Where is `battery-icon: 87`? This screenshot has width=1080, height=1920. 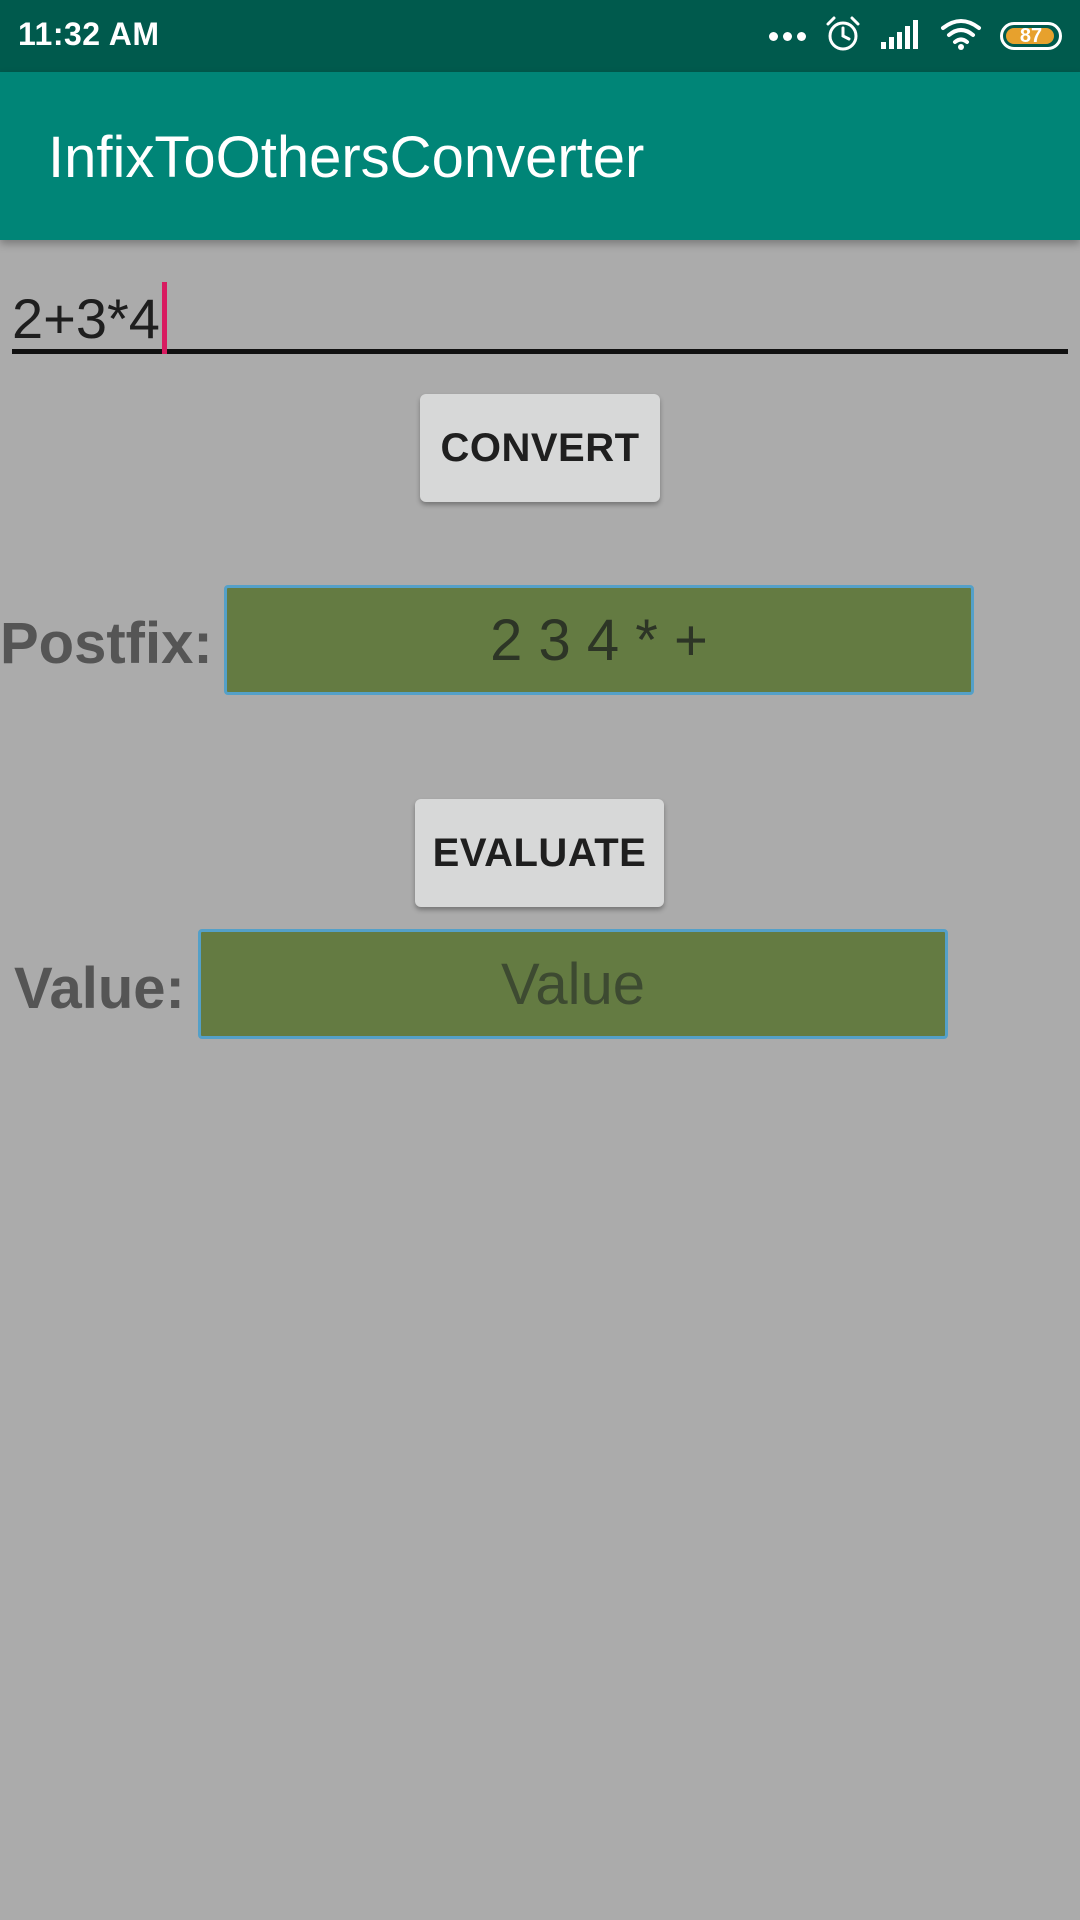 battery-icon: 87 is located at coordinates (1031, 36).